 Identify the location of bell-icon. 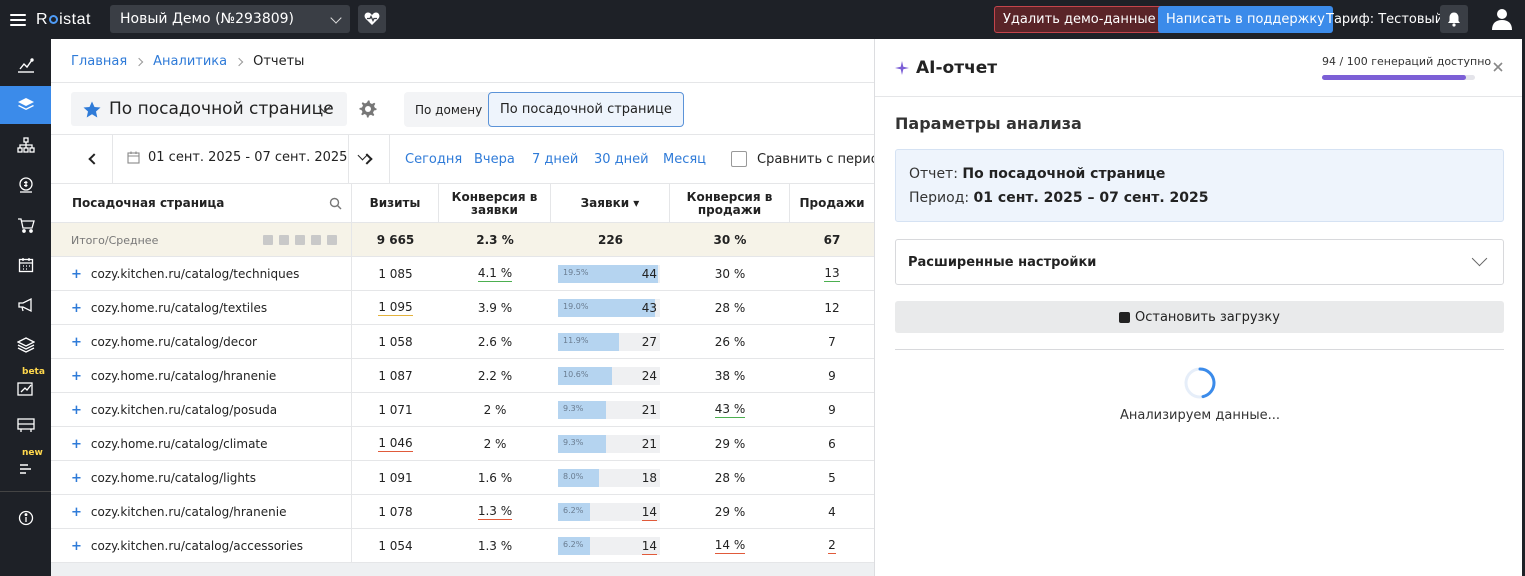
(1454, 19).